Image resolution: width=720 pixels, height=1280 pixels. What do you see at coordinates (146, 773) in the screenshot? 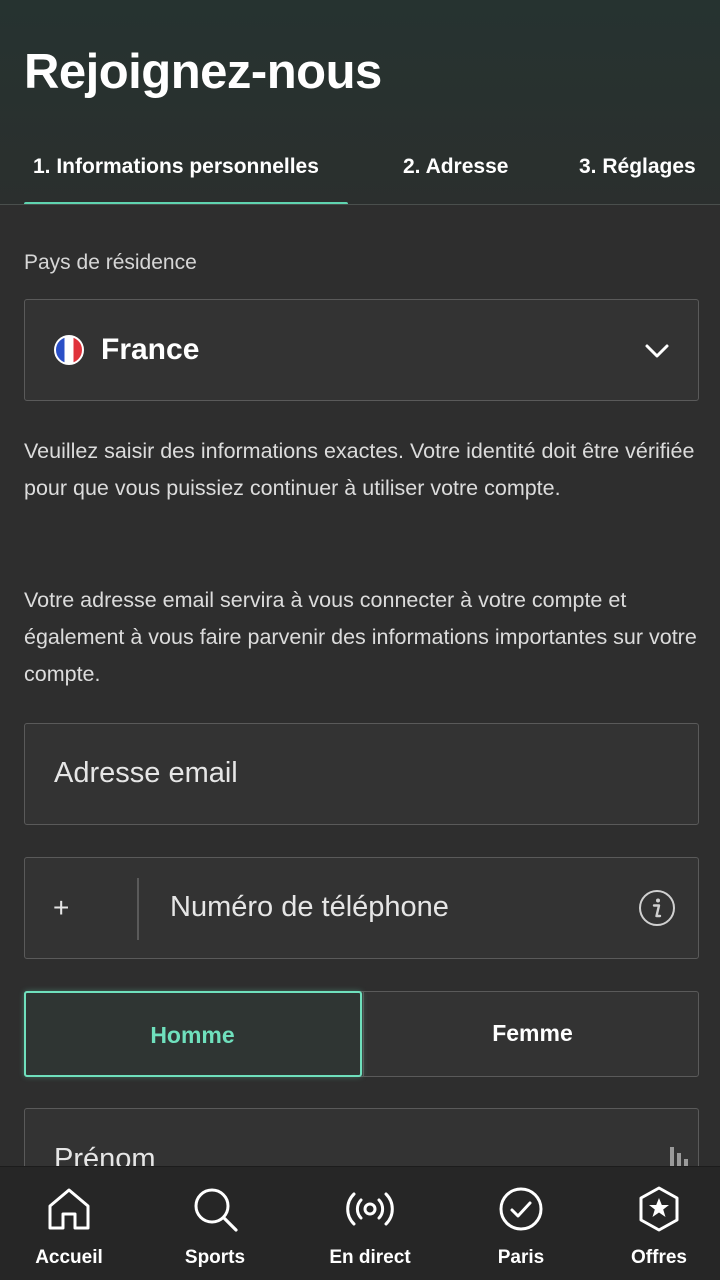
I see `email-placeholder: Adresse email` at bounding box center [146, 773].